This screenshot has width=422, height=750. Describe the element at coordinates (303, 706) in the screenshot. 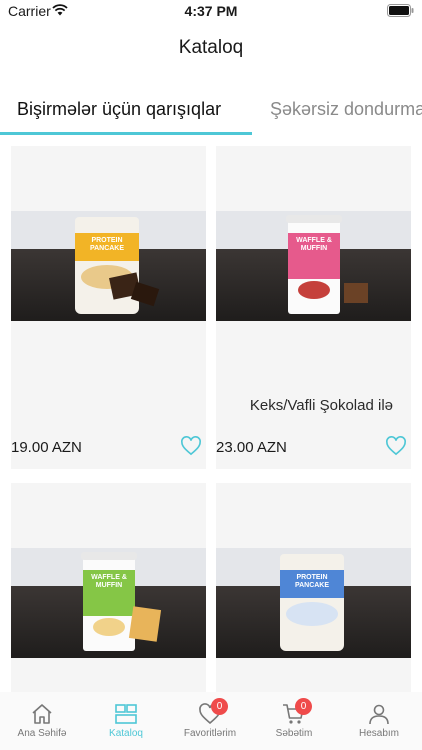

I see `cart-count-badge: 0` at that location.